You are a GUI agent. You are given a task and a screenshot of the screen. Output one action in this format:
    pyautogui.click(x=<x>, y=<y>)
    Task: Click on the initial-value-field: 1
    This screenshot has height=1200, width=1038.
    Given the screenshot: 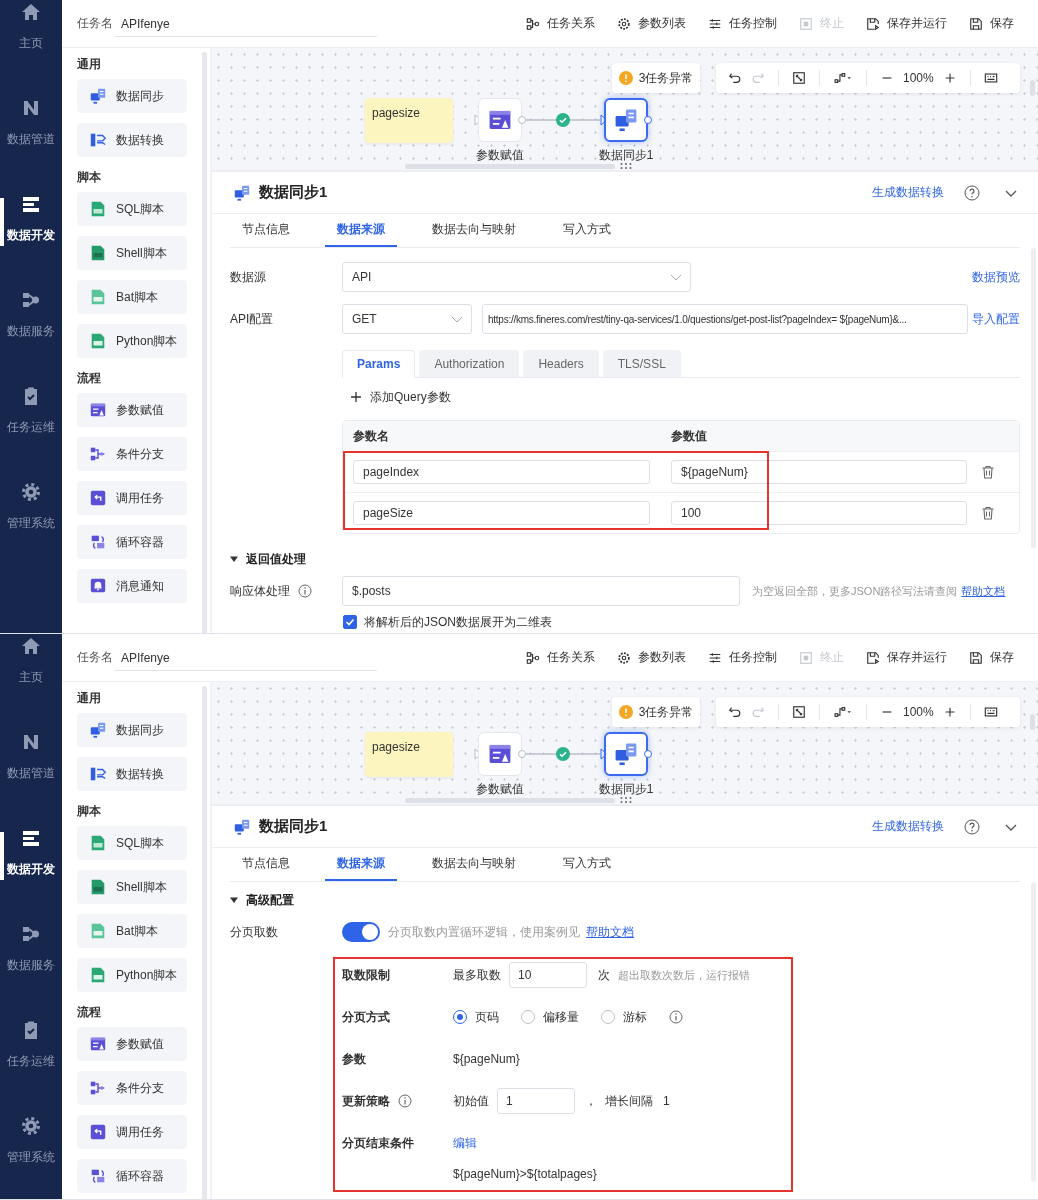 What is the action you would take?
    pyautogui.click(x=536, y=1101)
    